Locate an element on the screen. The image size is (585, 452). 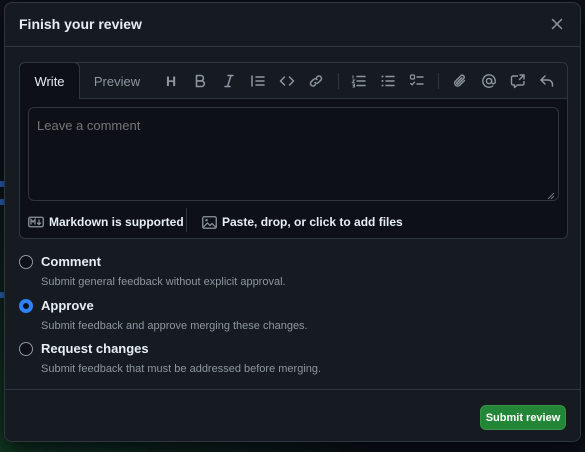
unordered-list-icon is located at coordinates (388, 81).